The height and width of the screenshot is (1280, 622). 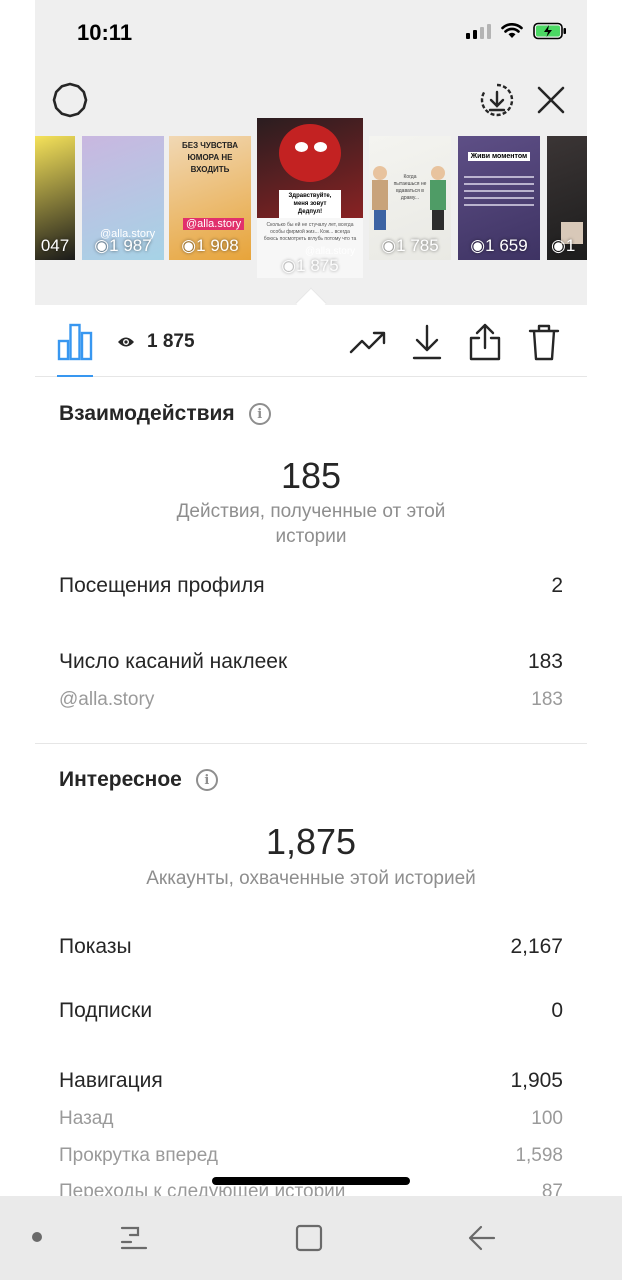 What do you see at coordinates (567, 198) in the screenshot?
I see `story-thumbnail: ◉1` at bounding box center [567, 198].